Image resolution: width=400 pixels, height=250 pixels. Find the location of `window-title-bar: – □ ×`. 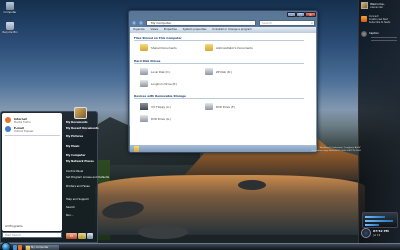

window-title-bar: – □ × is located at coordinates (223, 14).